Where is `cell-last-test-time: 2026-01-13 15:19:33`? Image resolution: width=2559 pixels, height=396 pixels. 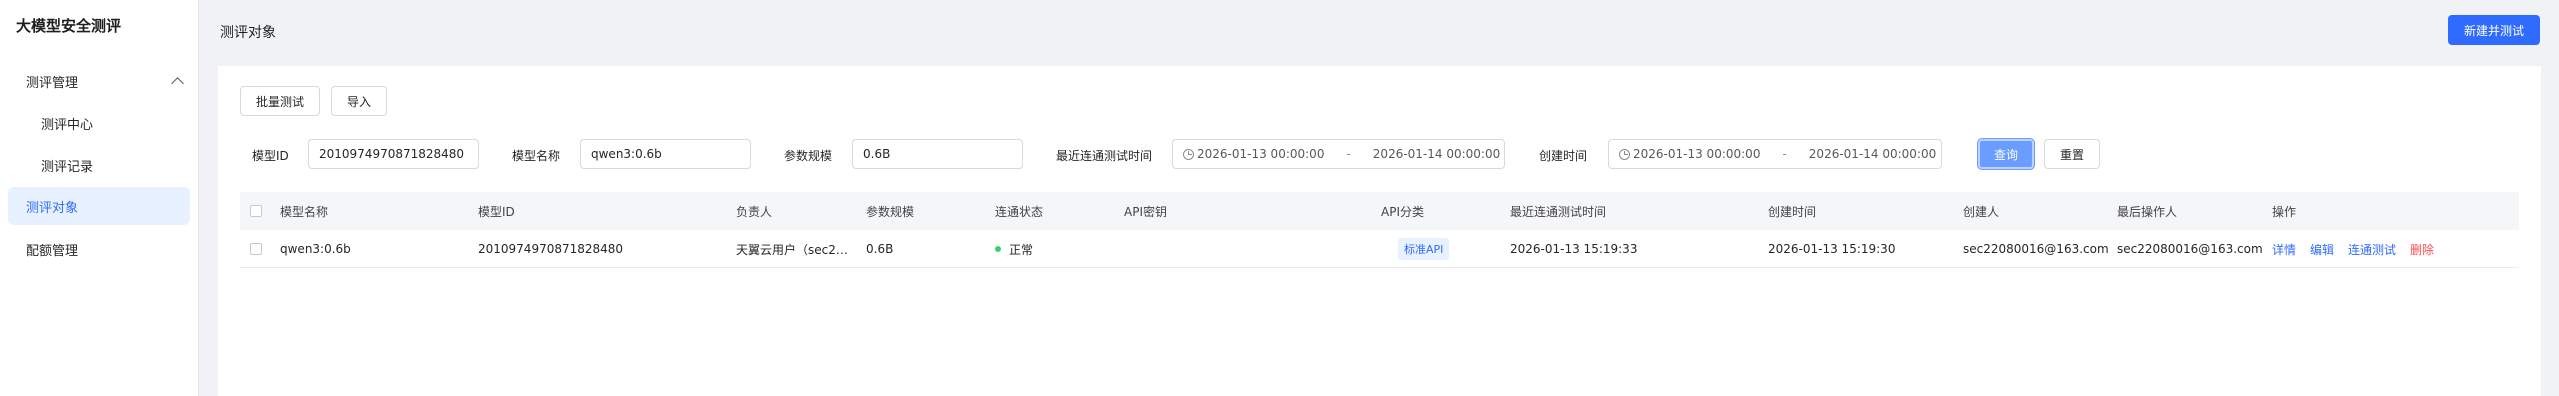 cell-last-test-time: 2026-01-13 15:19:33 is located at coordinates (1574, 249).